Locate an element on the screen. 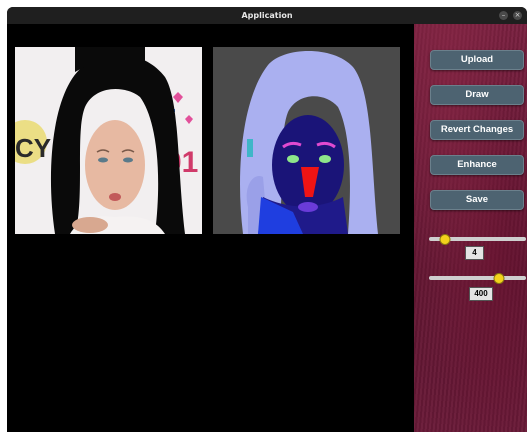 The width and height of the screenshot is (532, 438). resolution-value: 400 is located at coordinates (481, 294).